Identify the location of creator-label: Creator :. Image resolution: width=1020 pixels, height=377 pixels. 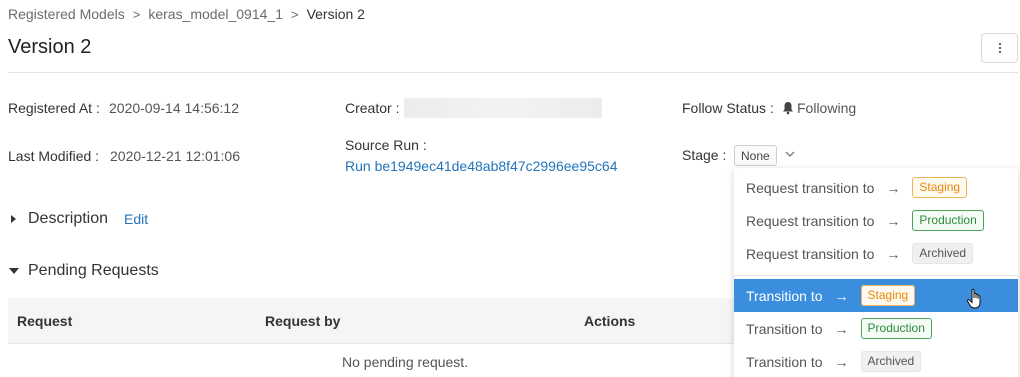
(372, 108).